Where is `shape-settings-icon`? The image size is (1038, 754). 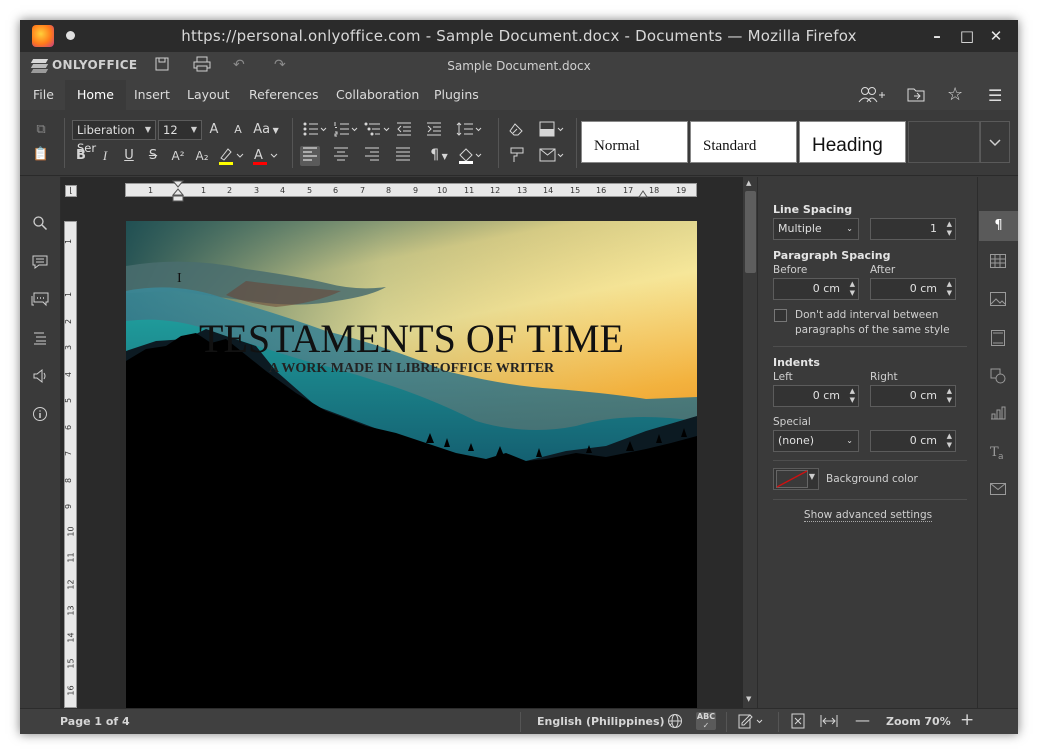
shape-settings-icon is located at coordinates (998, 378).